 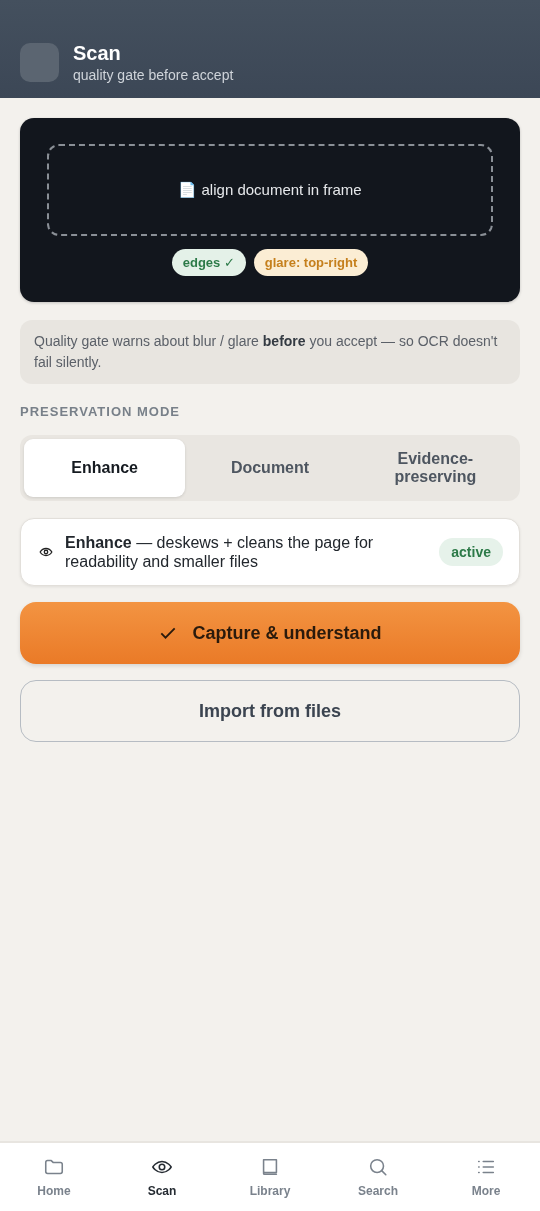 I want to click on search-icon, so click(x=378, y=1167).